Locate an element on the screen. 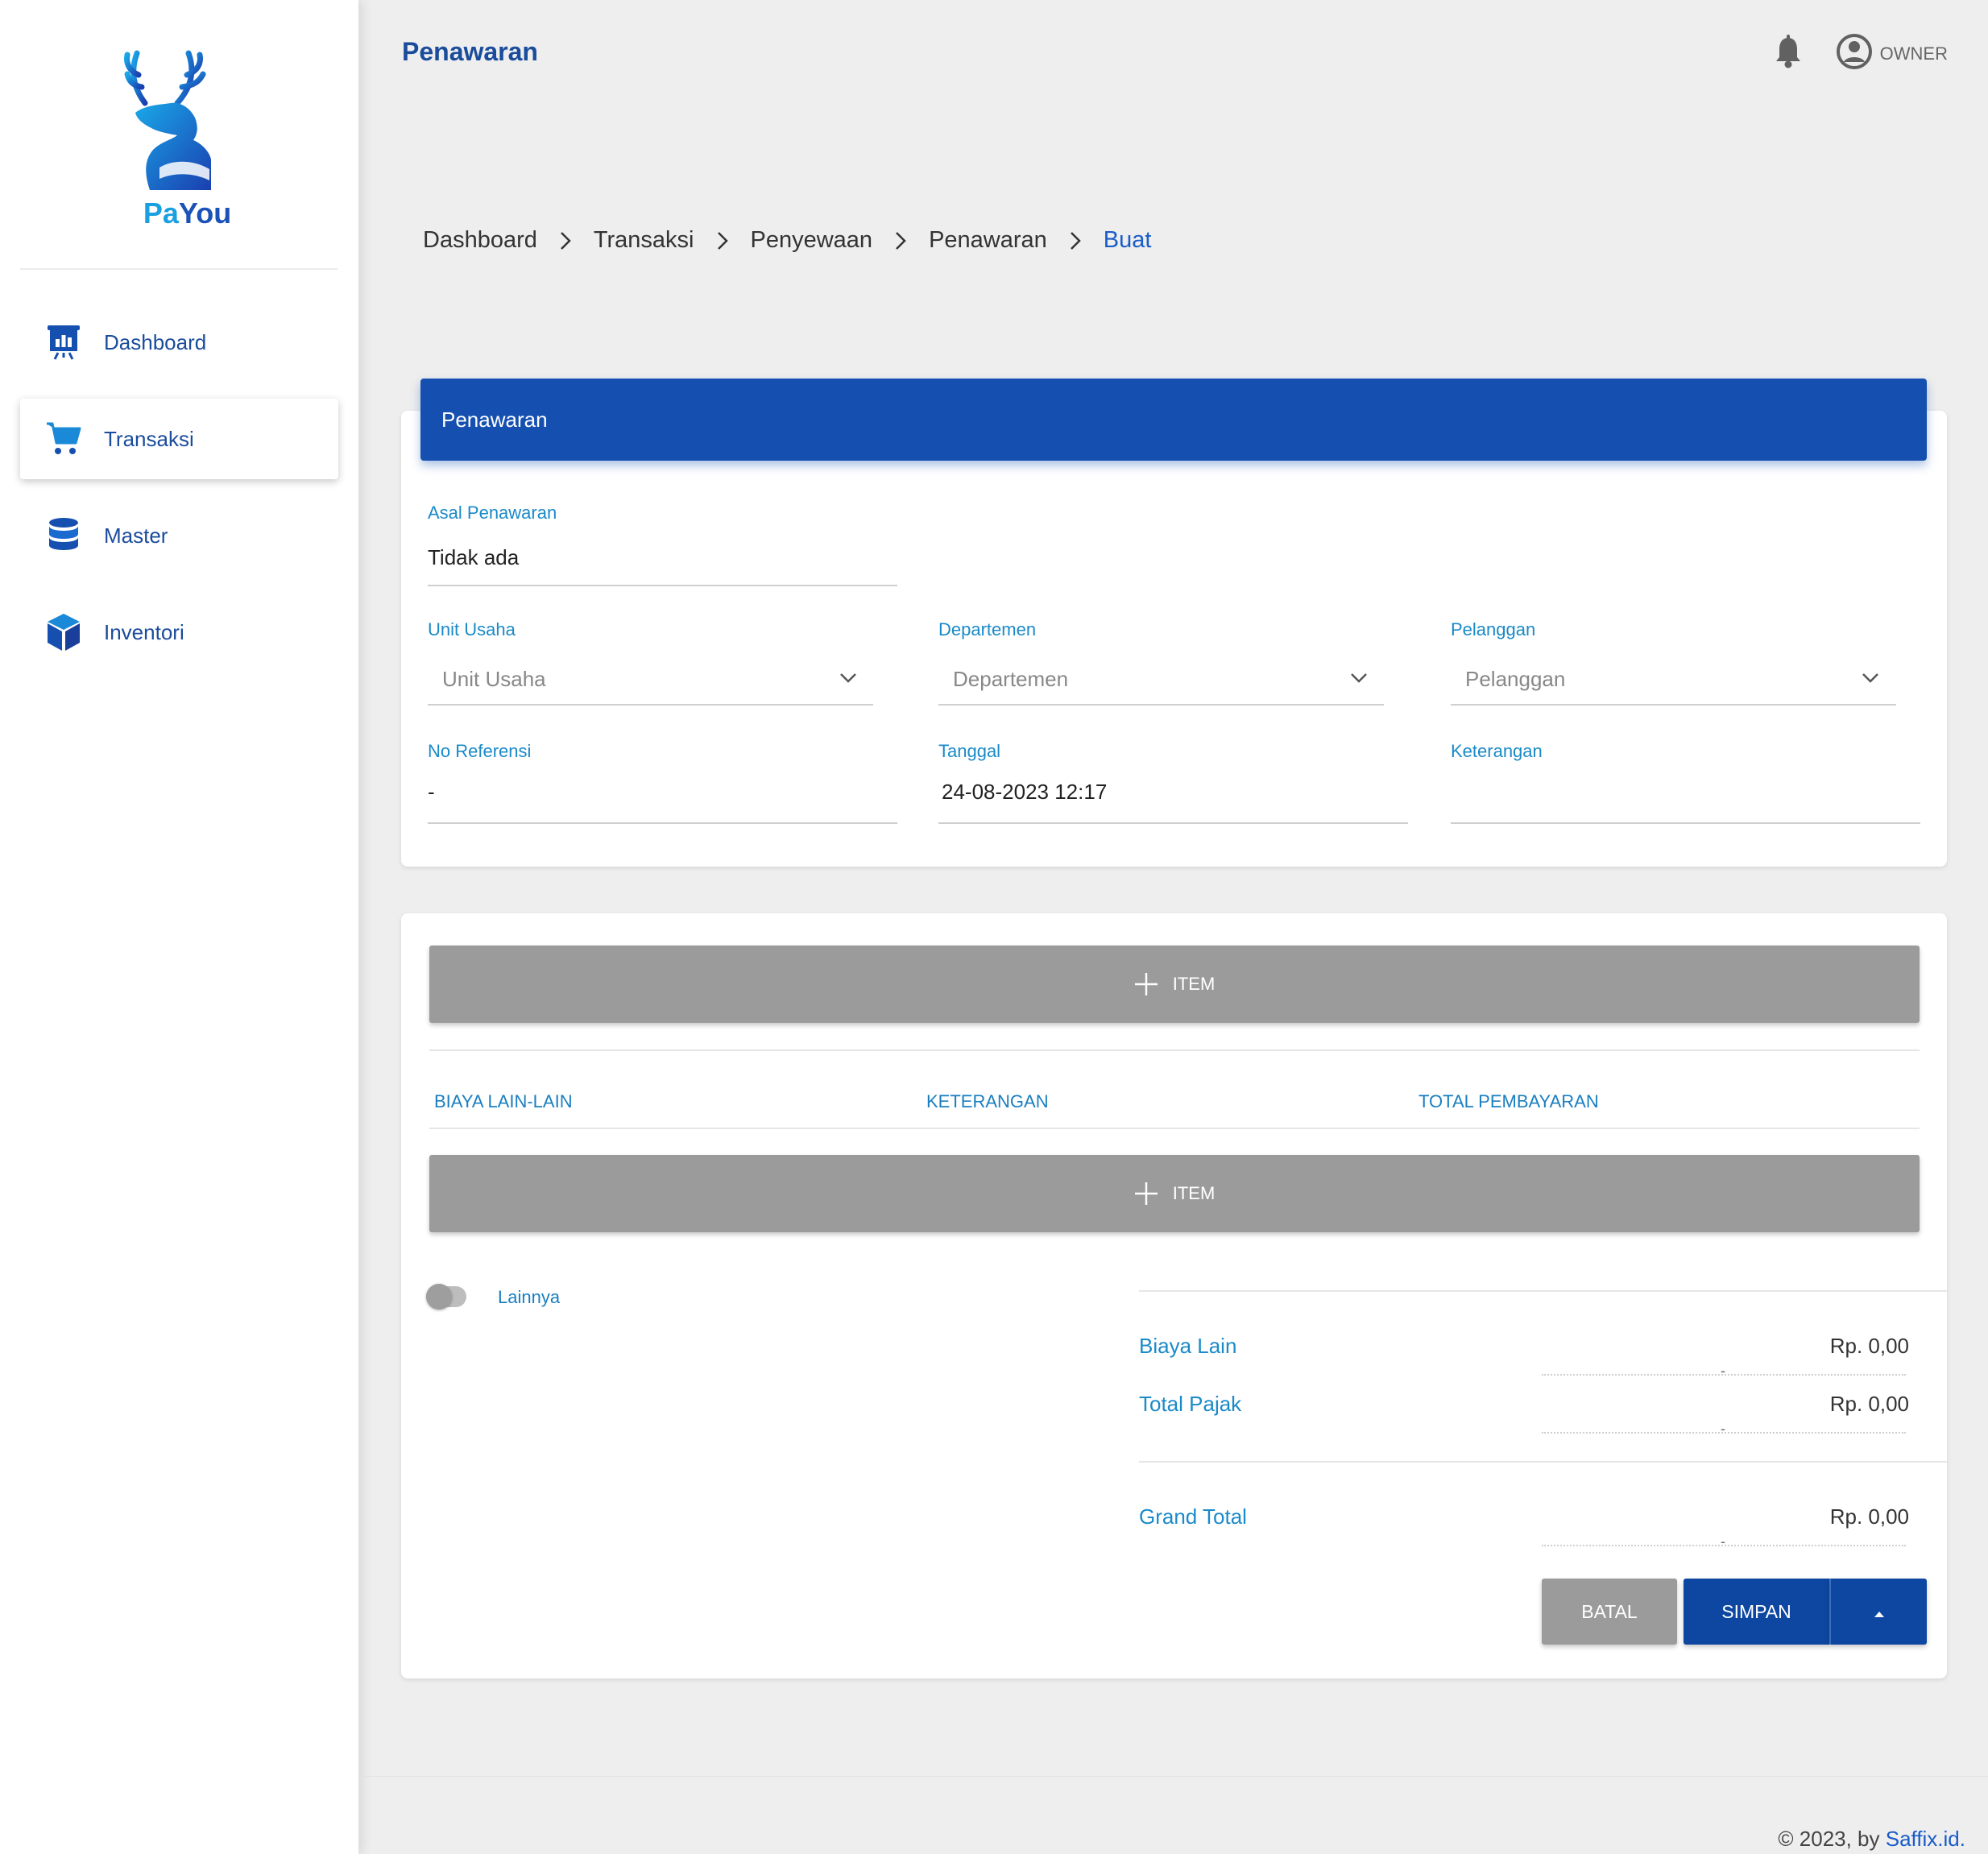 Image resolution: width=1988 pixels, height=1854 pixels. grand-total-label: Grand Total is located at coordinates (1193, 1517).